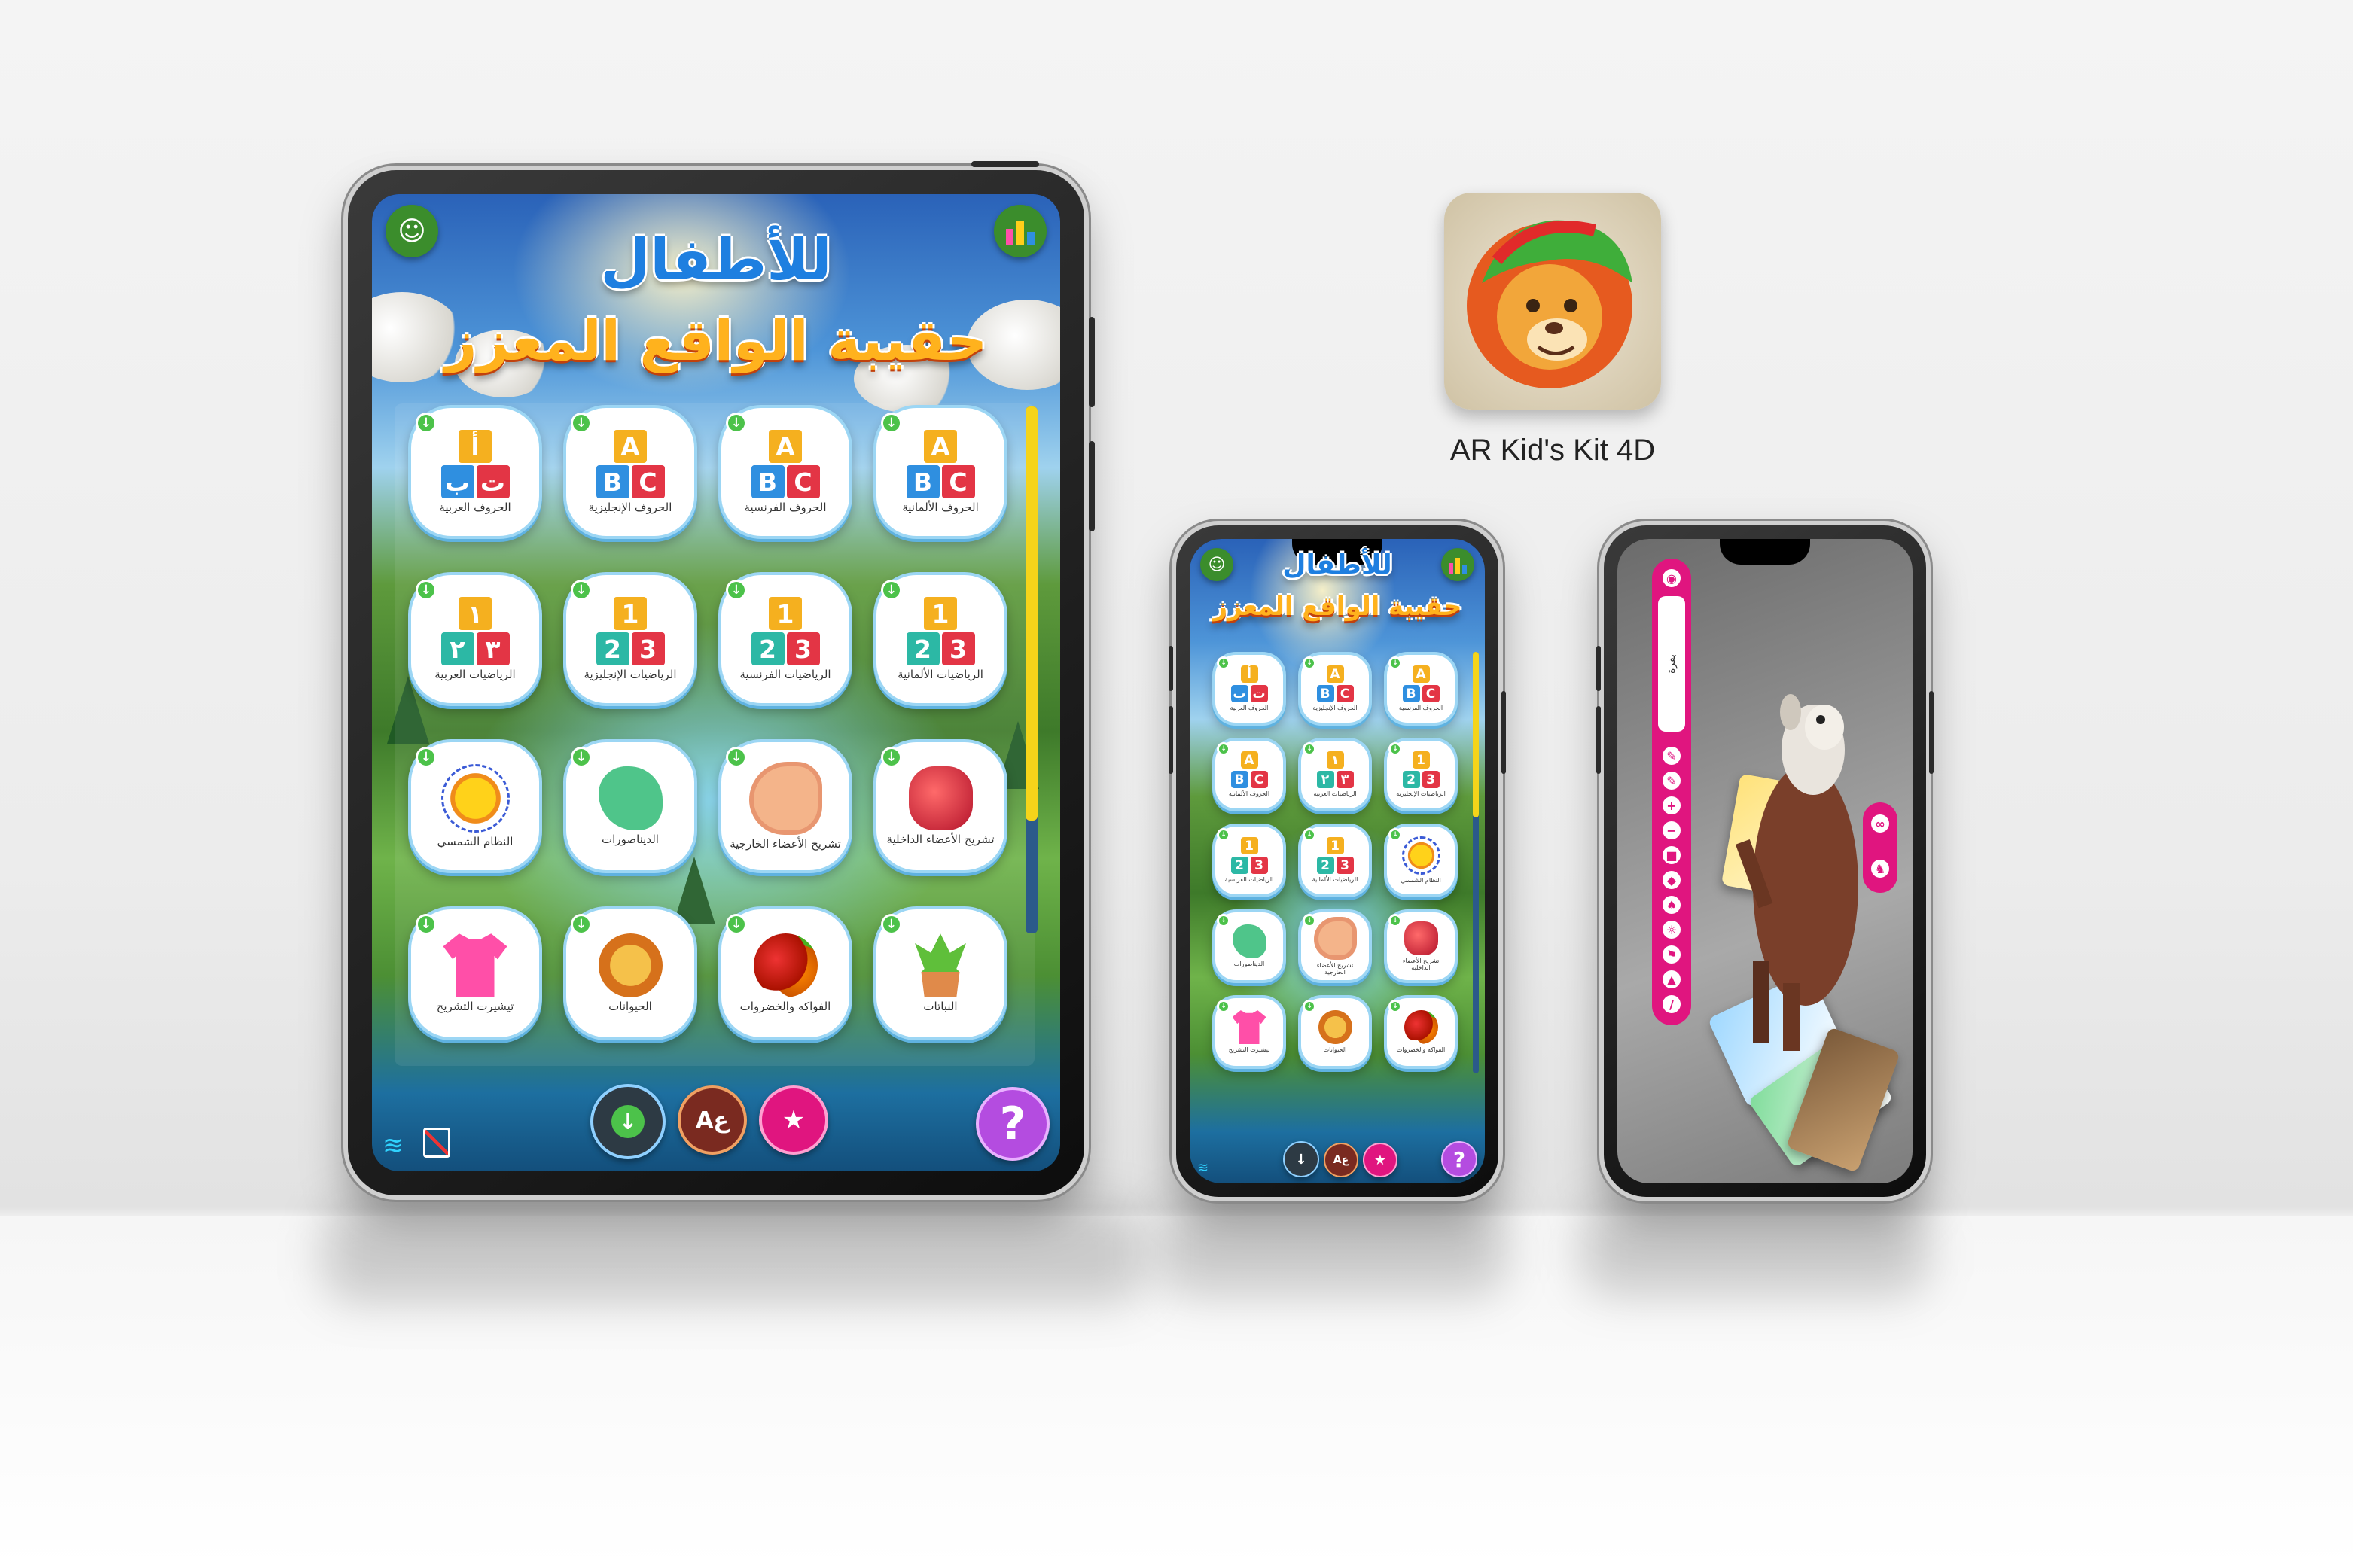  I want to click on letter-block: C, so click(803, 482).